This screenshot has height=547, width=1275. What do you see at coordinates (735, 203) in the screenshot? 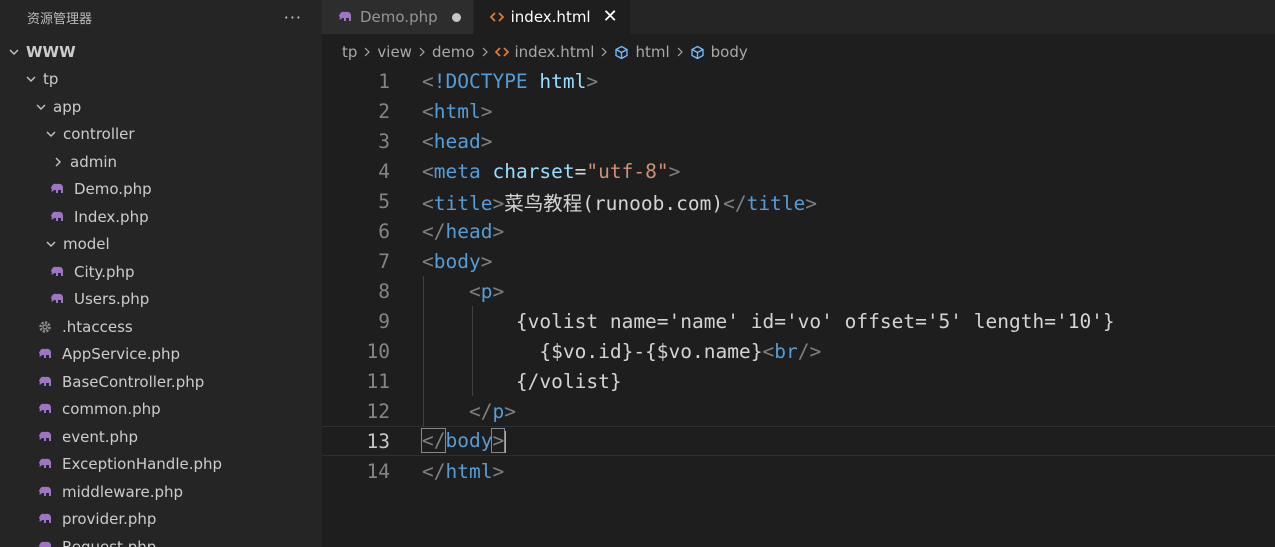
I see `code-token: </` at bounding box center [735, 203].